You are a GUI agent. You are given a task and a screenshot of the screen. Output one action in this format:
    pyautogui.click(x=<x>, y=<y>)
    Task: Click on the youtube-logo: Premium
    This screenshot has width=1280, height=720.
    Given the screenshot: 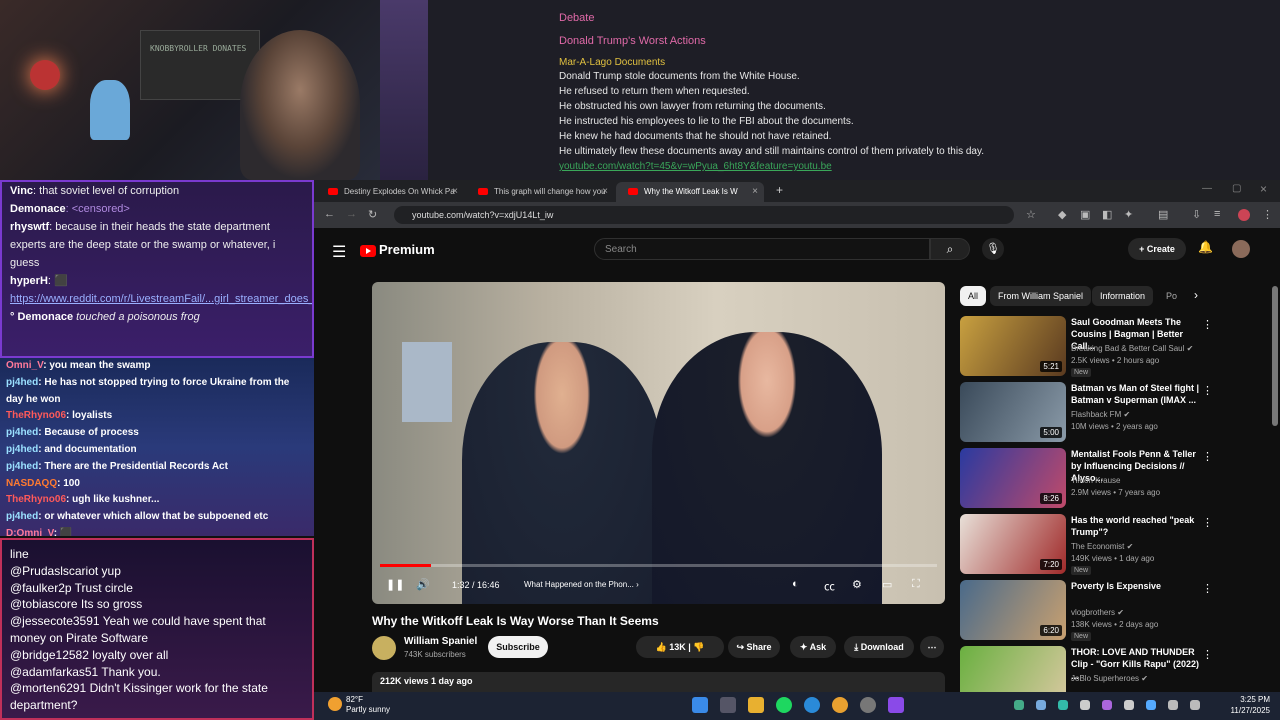 What is the action you would take?
    pyautogui.click(x=397, y=249)
    